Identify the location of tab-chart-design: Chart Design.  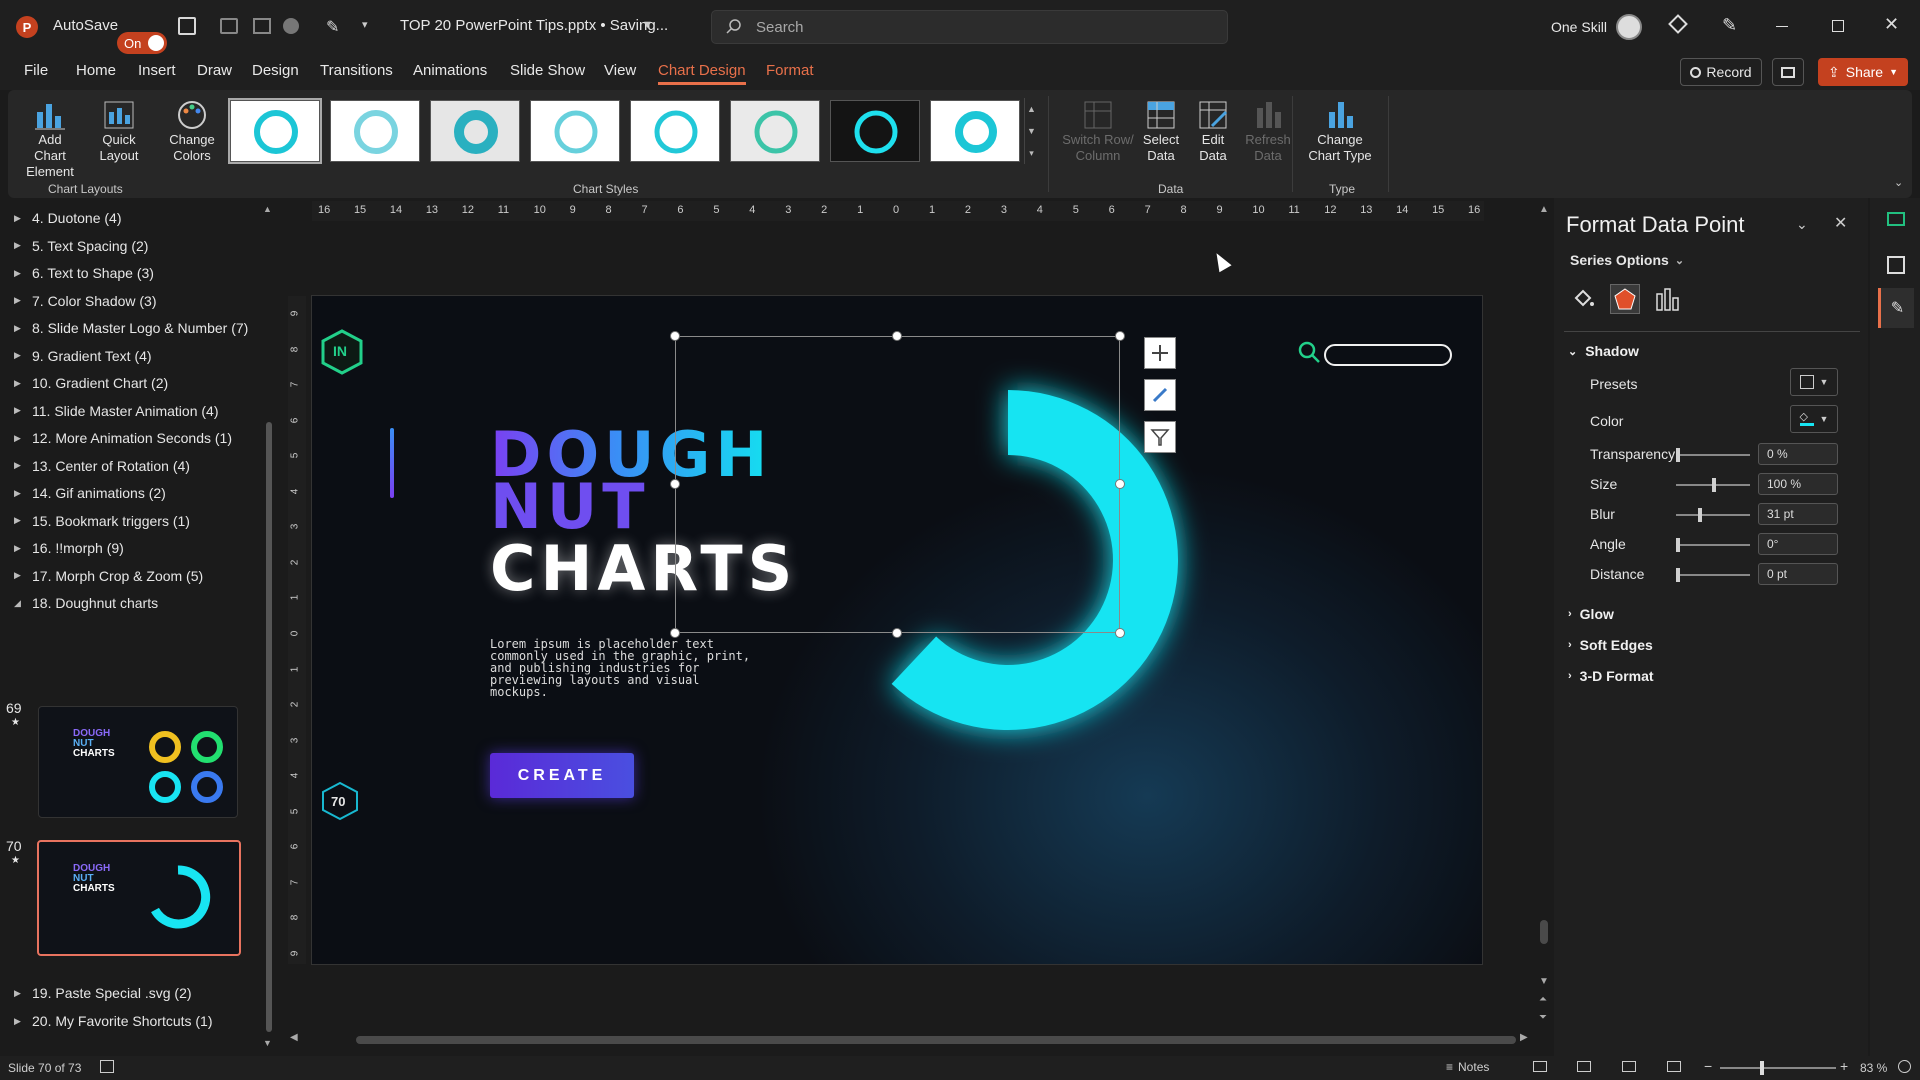
(702, 73).